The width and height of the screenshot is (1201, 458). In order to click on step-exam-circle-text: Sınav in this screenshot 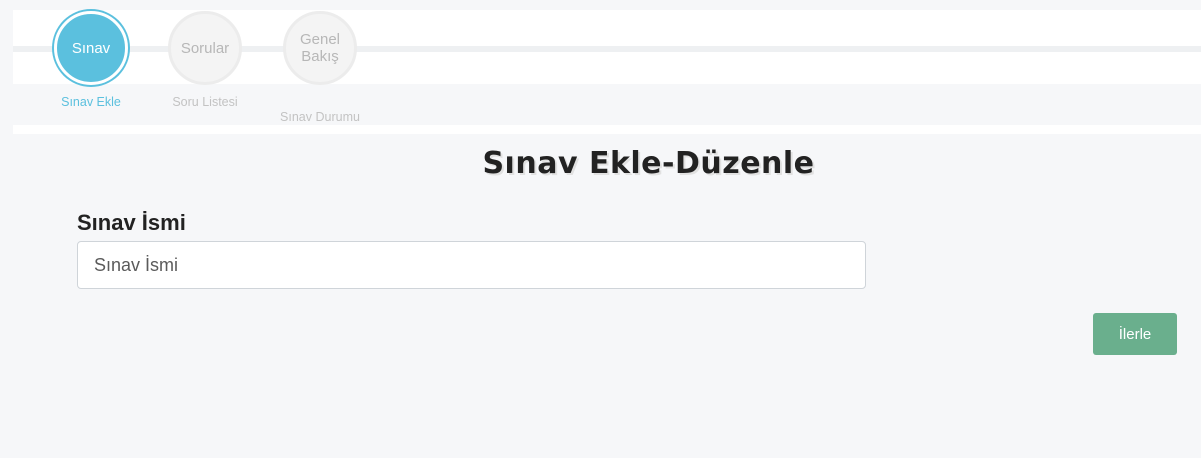, I will do `click(91, 48)`.